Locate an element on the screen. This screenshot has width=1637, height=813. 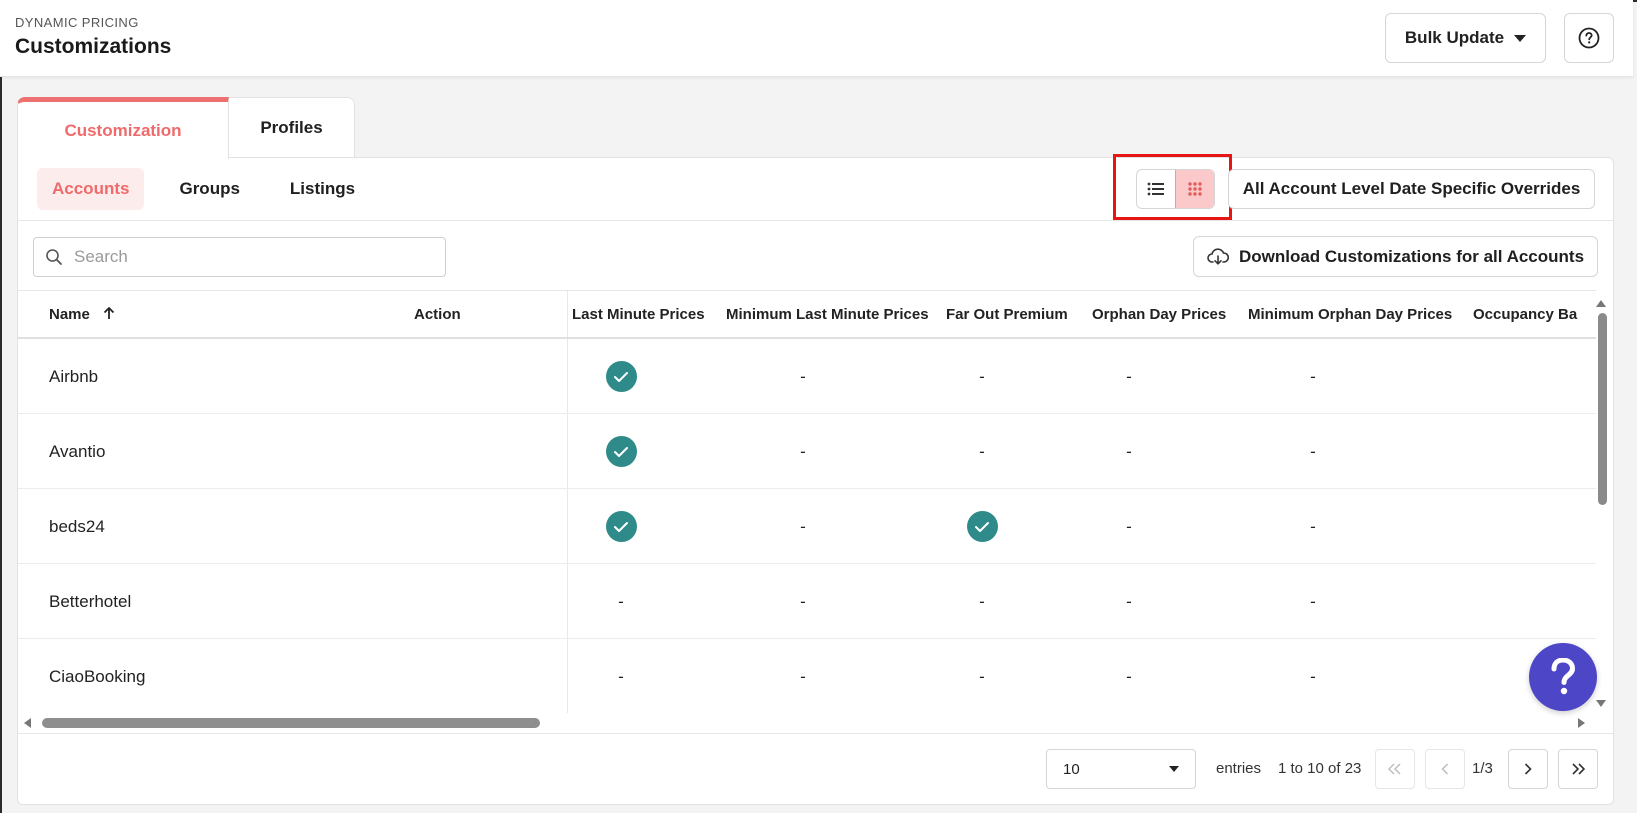
tab-customization-label: Customization is located at coordinates (123, 130).